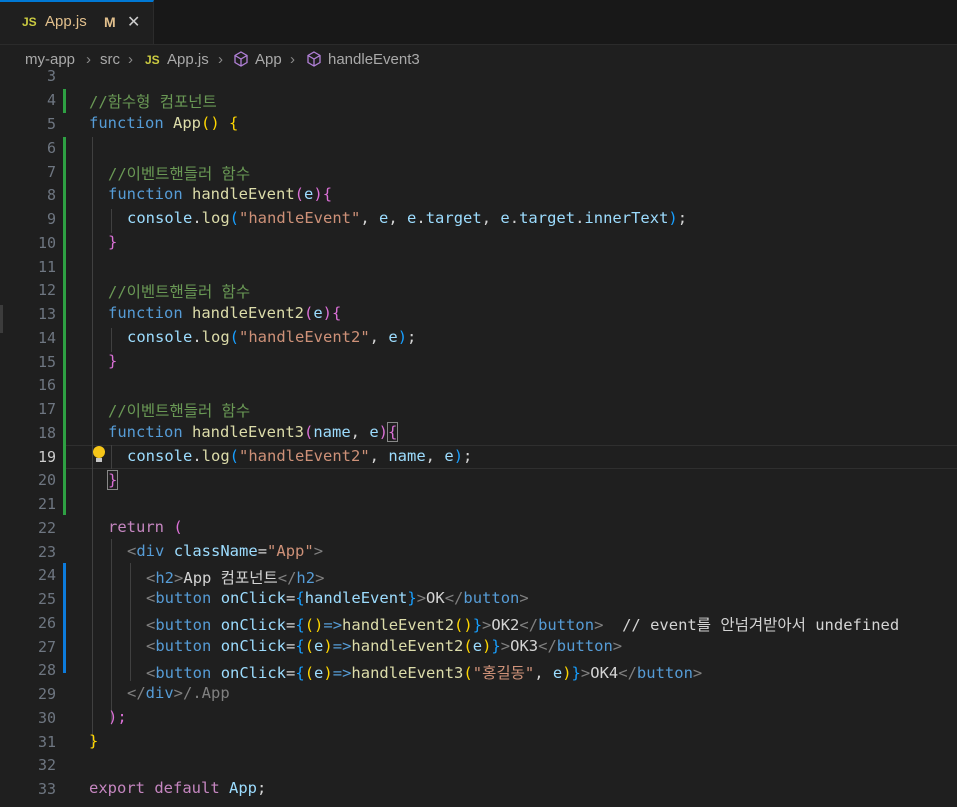 The image size is (957, 807). I want to click on code-line-15: }, so click(112, 361).